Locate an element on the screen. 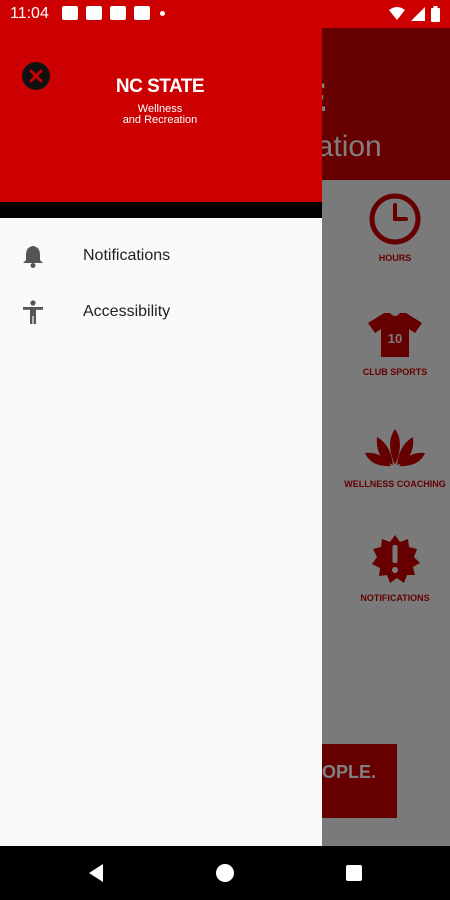 The width and height of the screenshot is (450, 900). bell-icon is located at coordinates (33, 256).